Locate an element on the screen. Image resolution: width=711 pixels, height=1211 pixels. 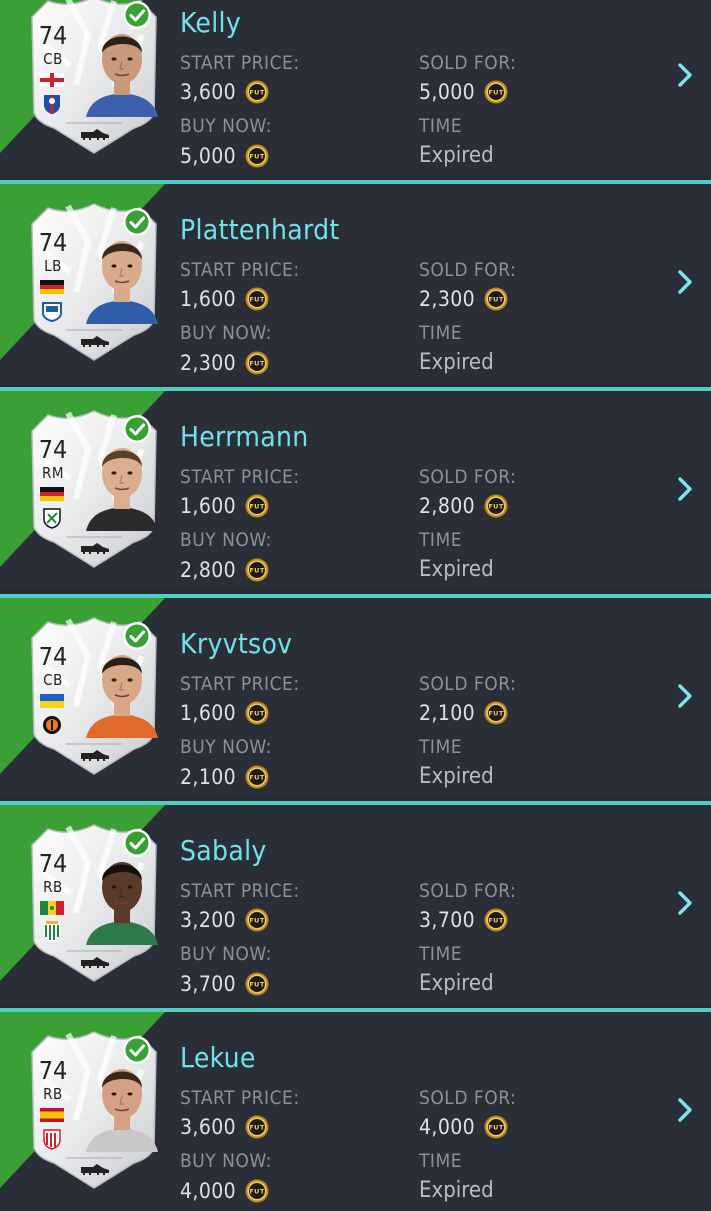
player-card: 74 RM is located at coordinates (94, 489).